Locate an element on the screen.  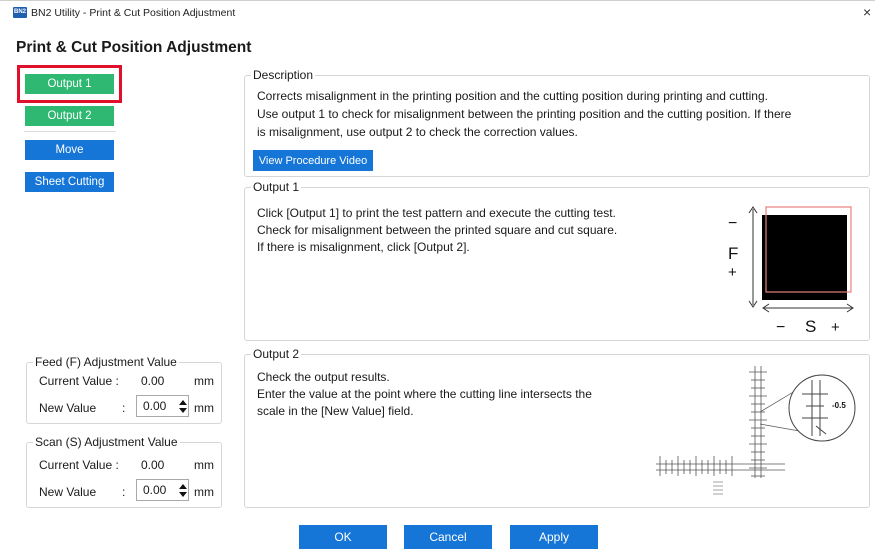
app-logo-icon: BN2 is located at coordinates (20, 12).